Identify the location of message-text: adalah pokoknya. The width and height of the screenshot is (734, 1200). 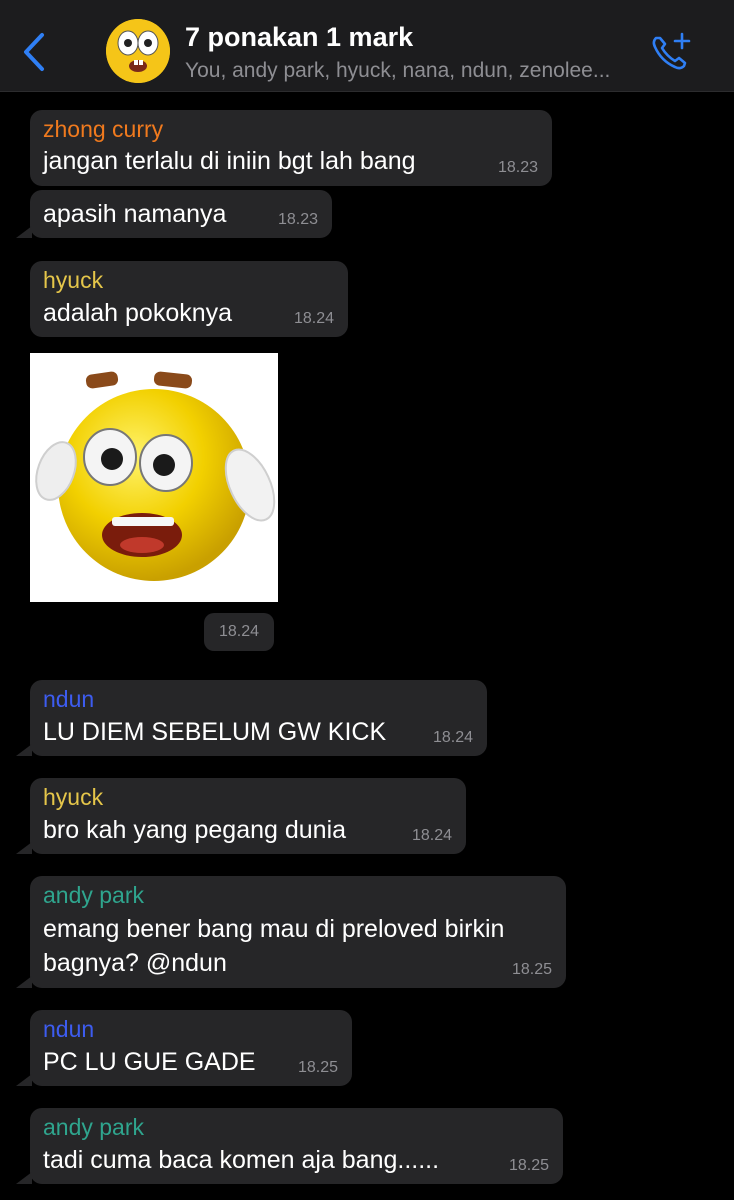
(138, 313).